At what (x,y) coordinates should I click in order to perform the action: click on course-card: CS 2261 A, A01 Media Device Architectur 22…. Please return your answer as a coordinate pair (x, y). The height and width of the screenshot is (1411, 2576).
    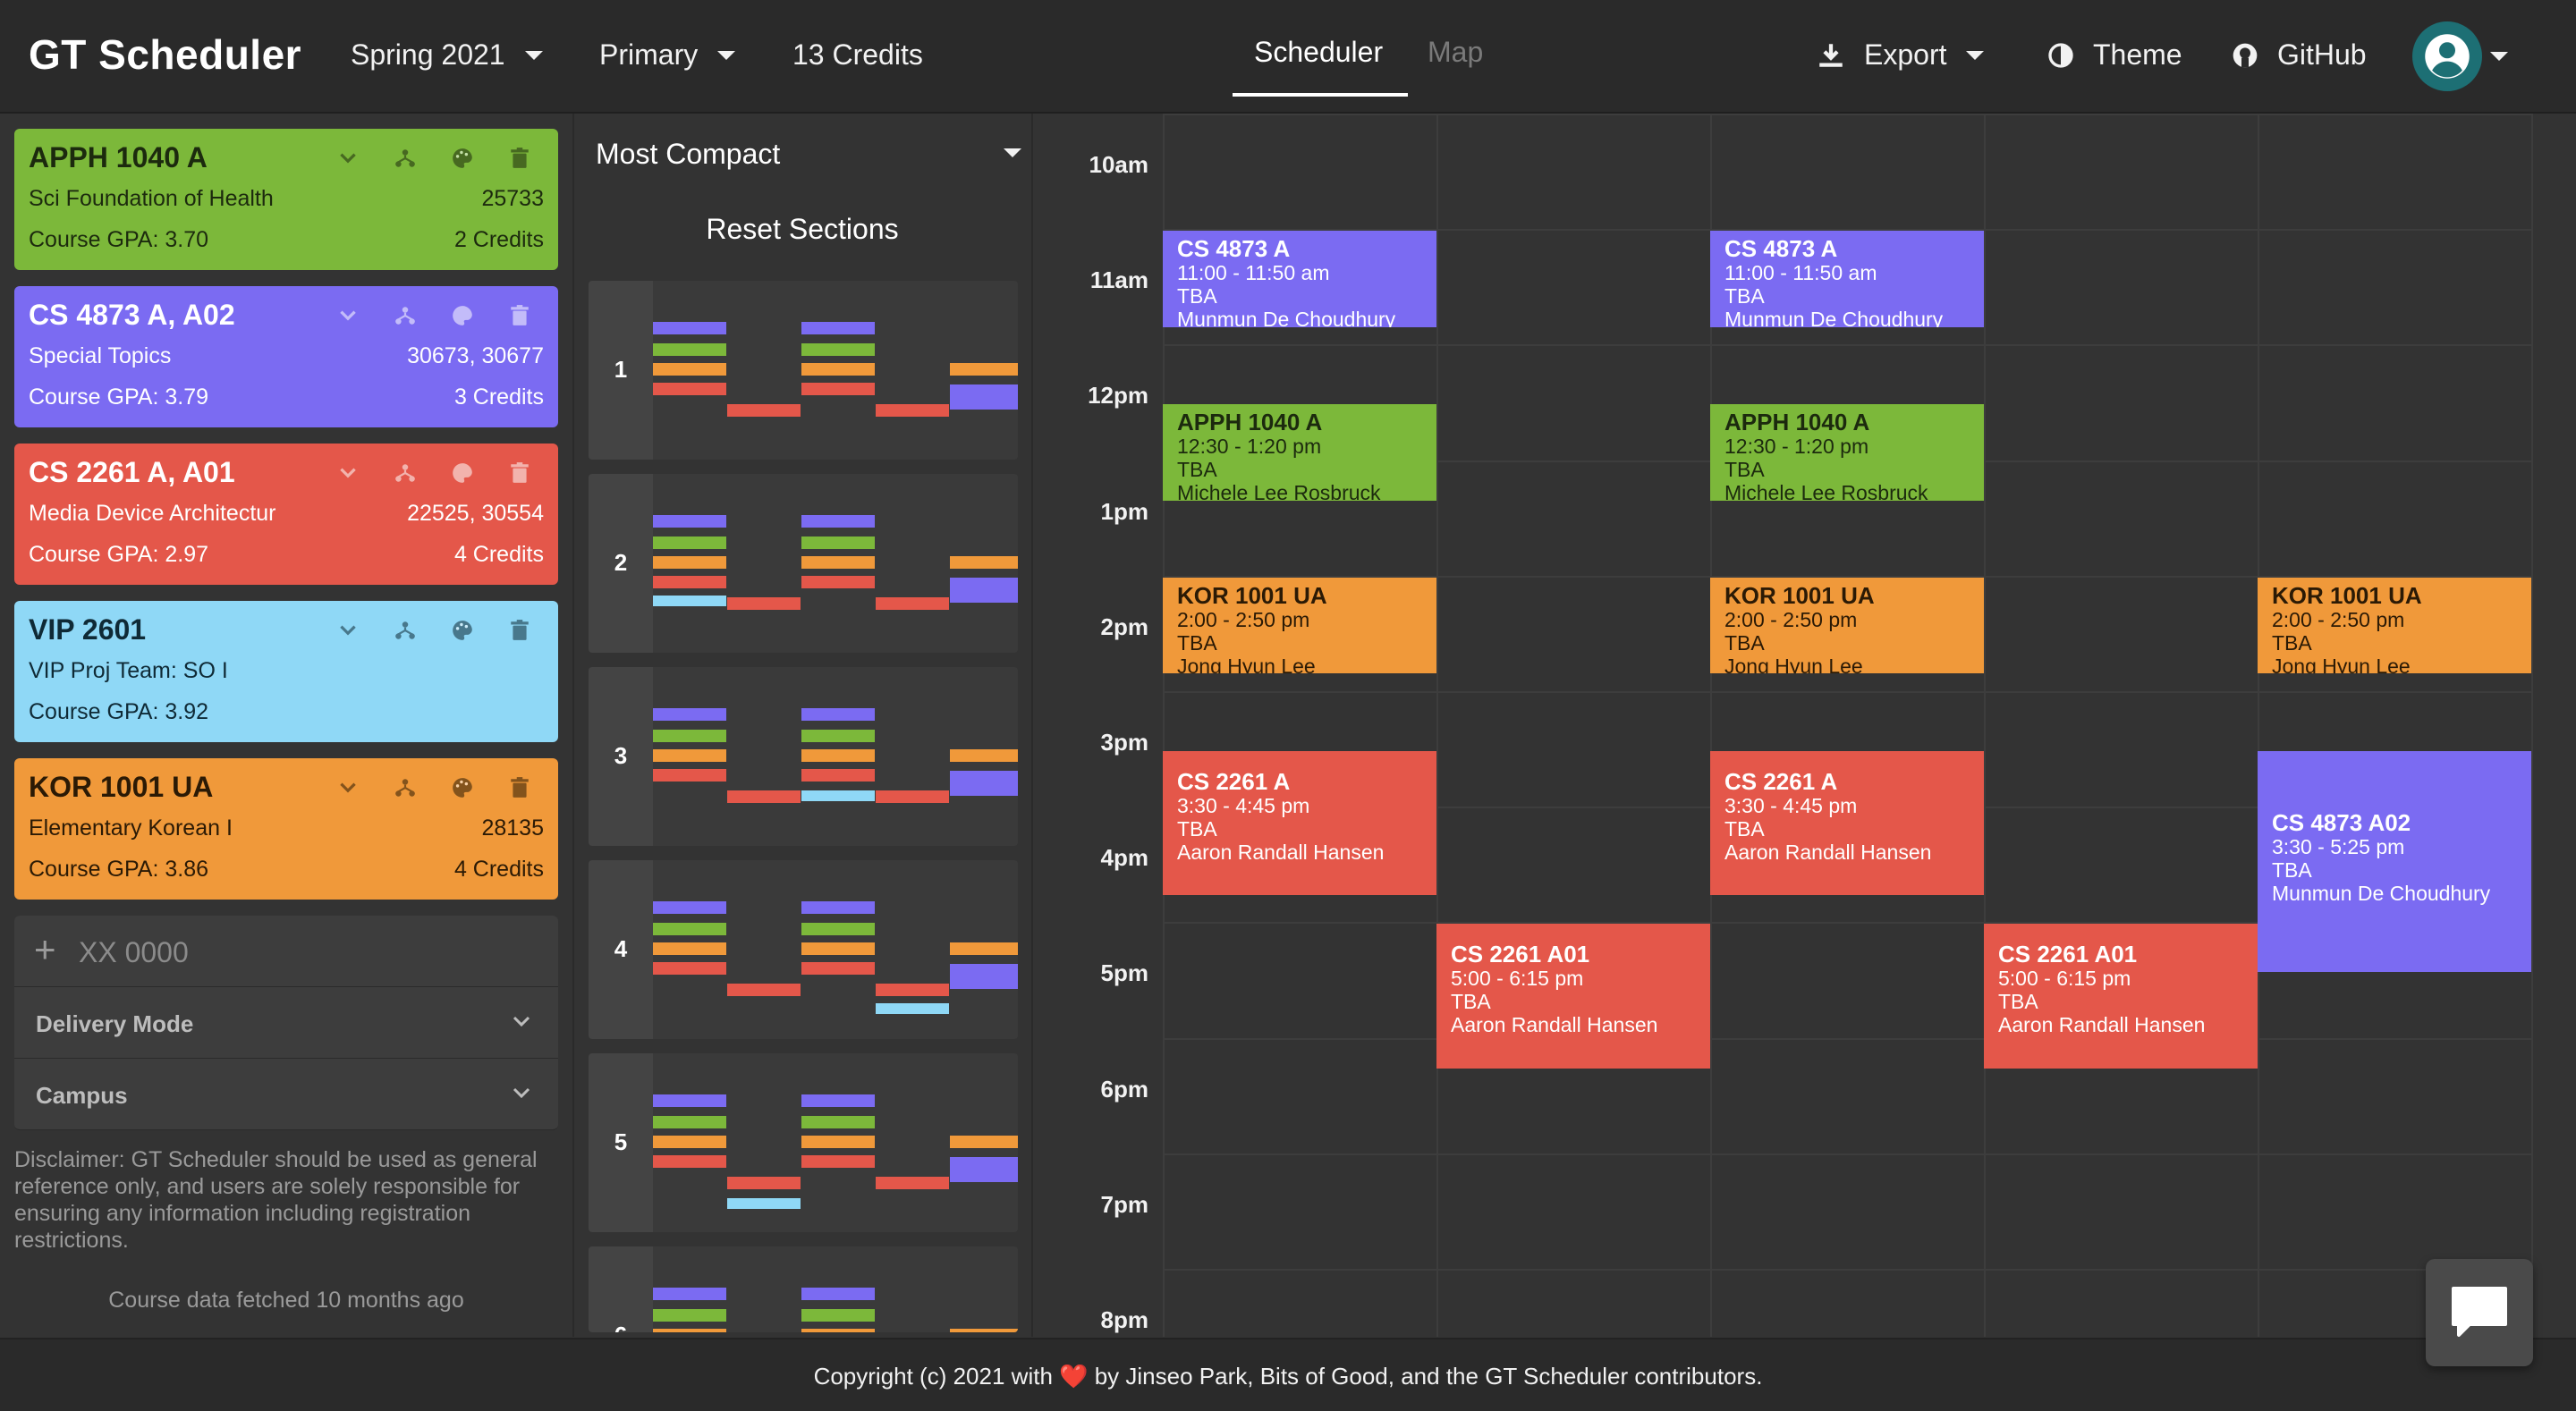
    Looking at the image, I should click on (286, 514).